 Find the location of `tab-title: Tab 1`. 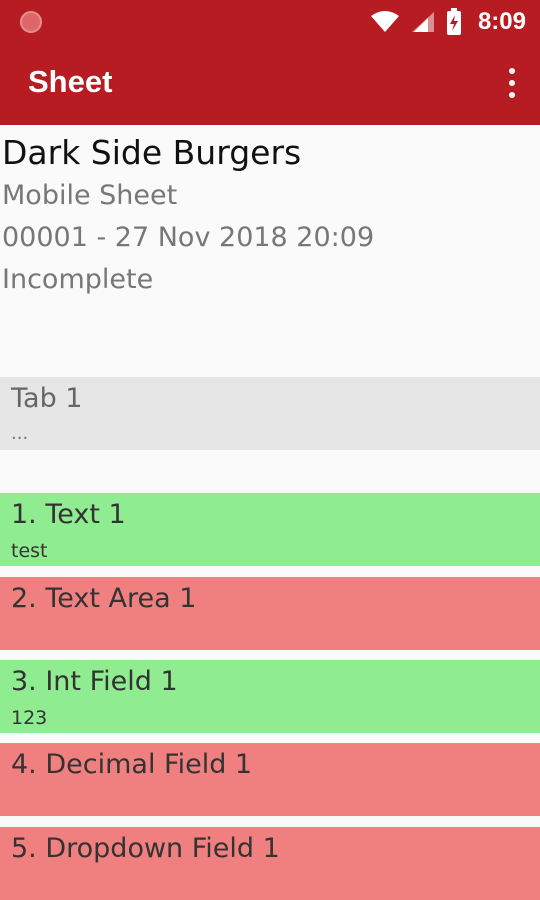

tab-title: Tab 1 is located at coordinates (47, 398).